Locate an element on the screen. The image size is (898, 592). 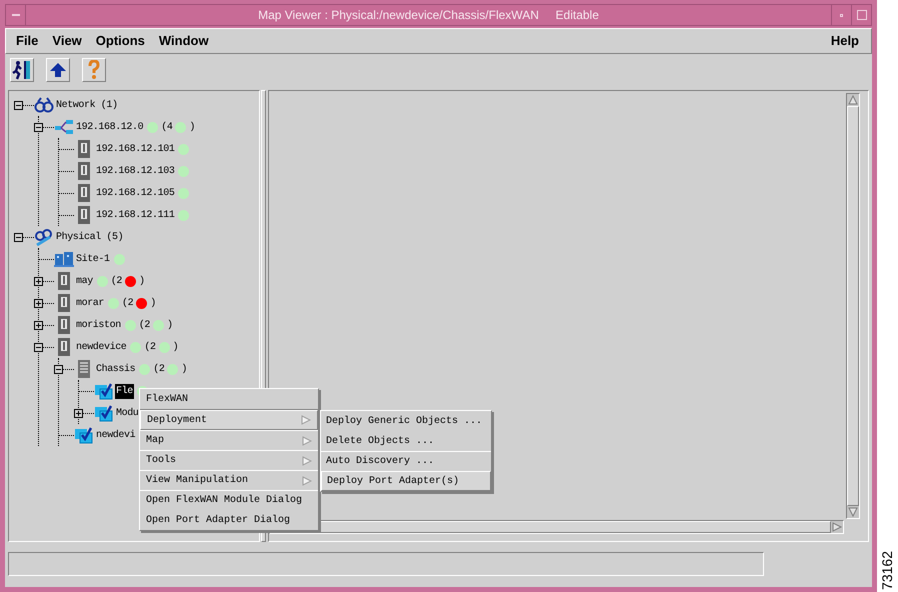
tree-item: may is located at coordinates (84, 281).